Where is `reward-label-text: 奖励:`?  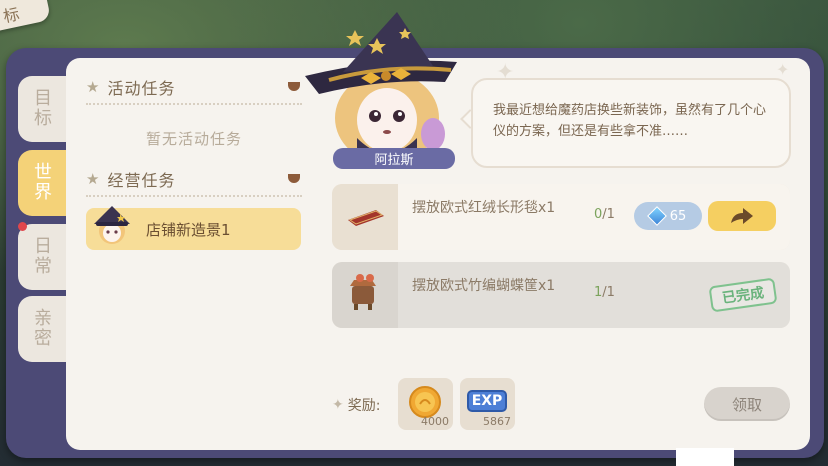 reward-label-text: 奖励: is located at coordinates (364, 406).